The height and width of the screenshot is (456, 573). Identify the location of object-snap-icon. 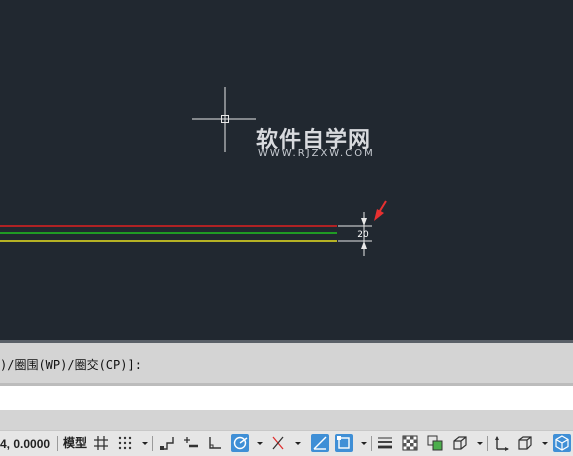
(344, 443).